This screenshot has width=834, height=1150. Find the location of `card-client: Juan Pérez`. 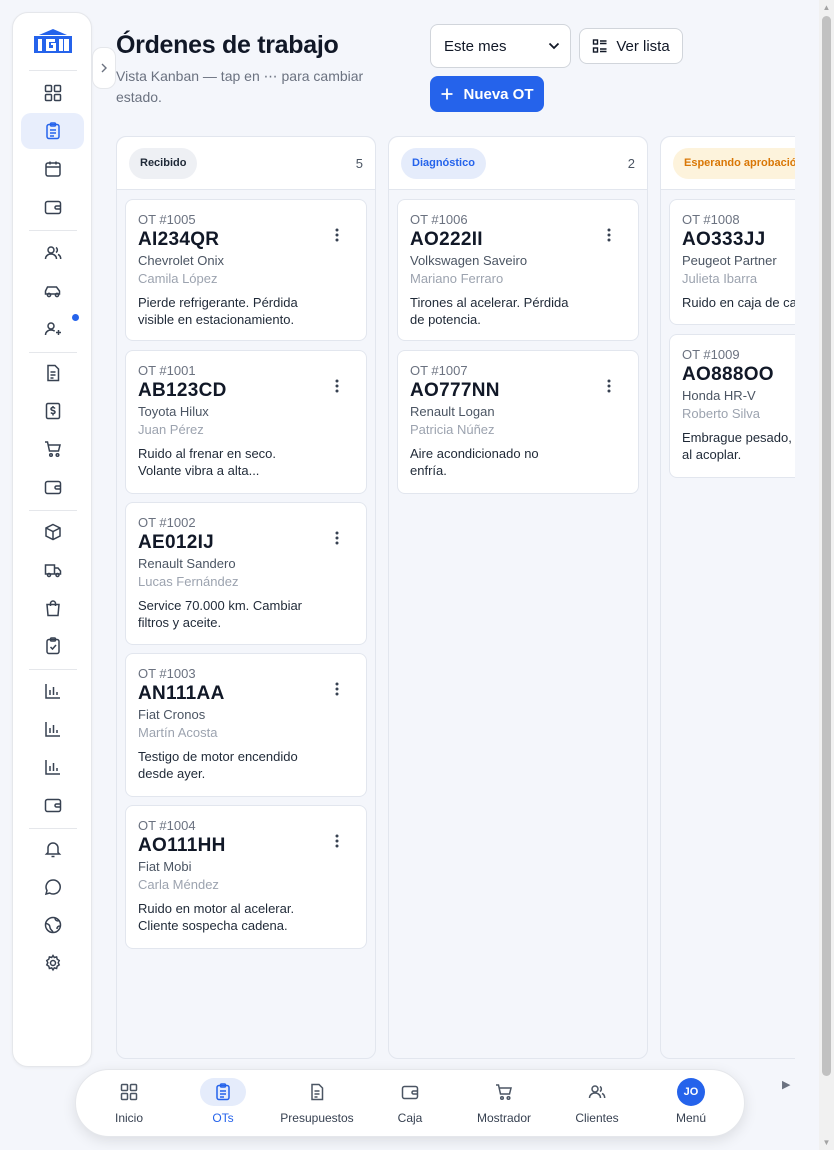

card-client: Juan Pérez is located at coordinates (171, 429).